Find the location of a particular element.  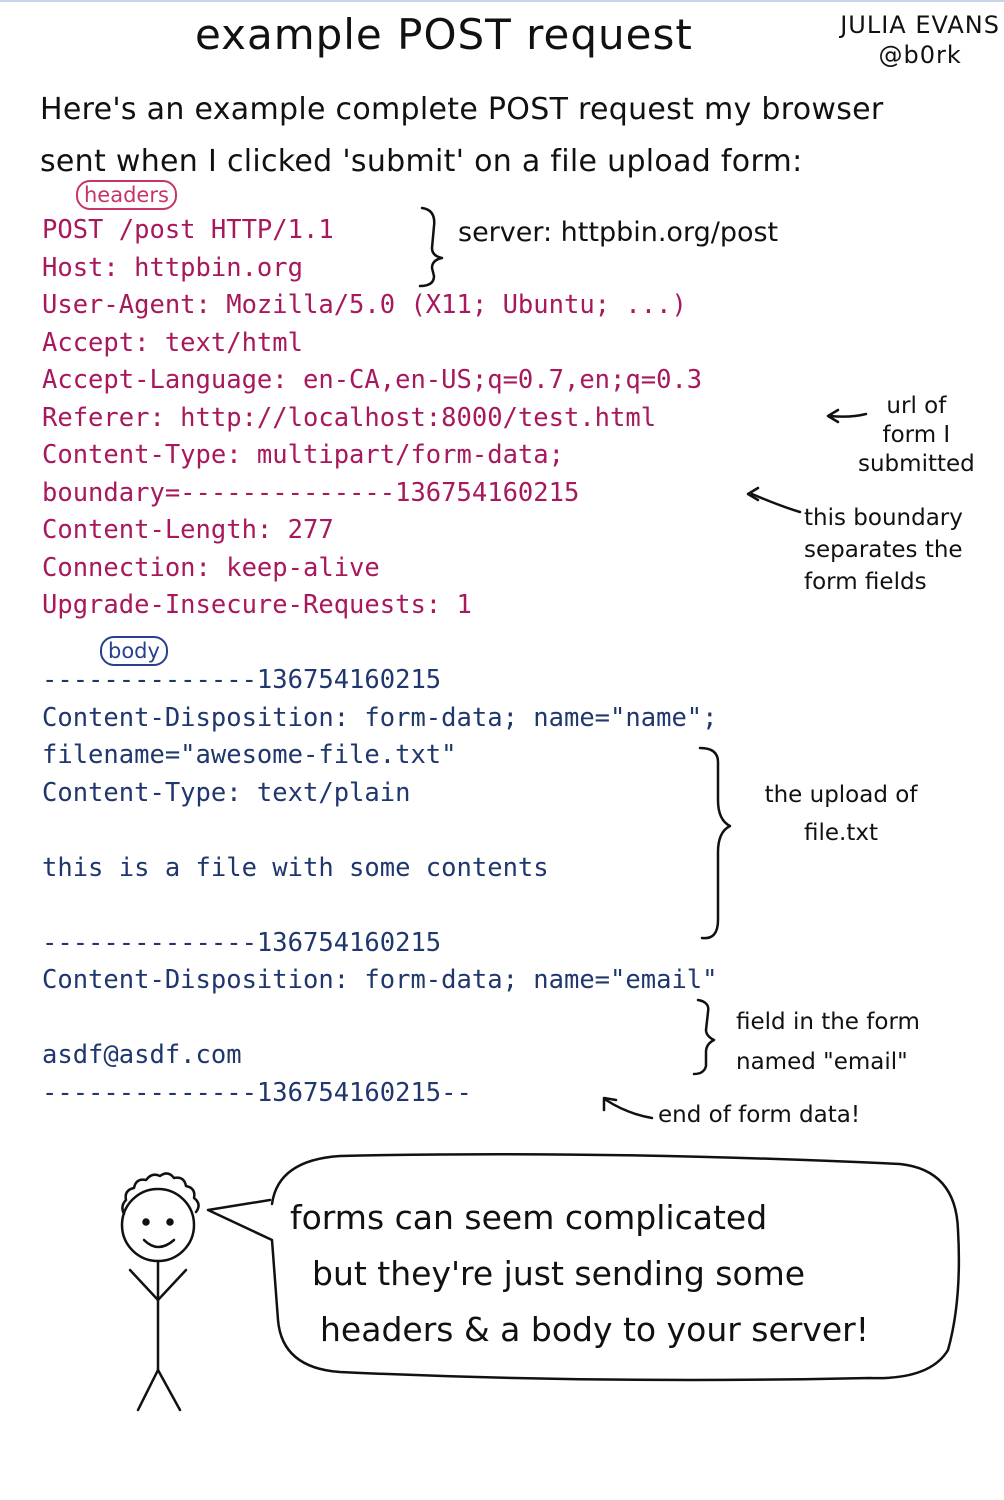

email-brace is located at coordinates (704, 1037).